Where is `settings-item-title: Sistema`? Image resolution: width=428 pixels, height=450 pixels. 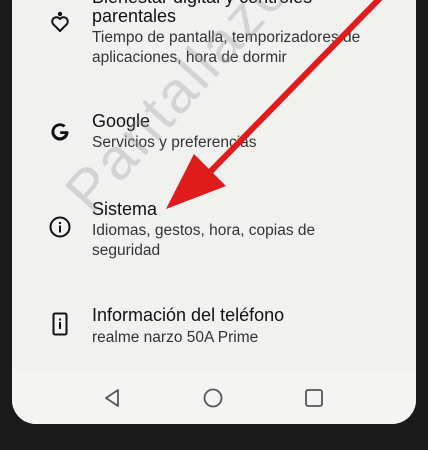 settings-item-title: Sistema is located at coordinates (125, 209).